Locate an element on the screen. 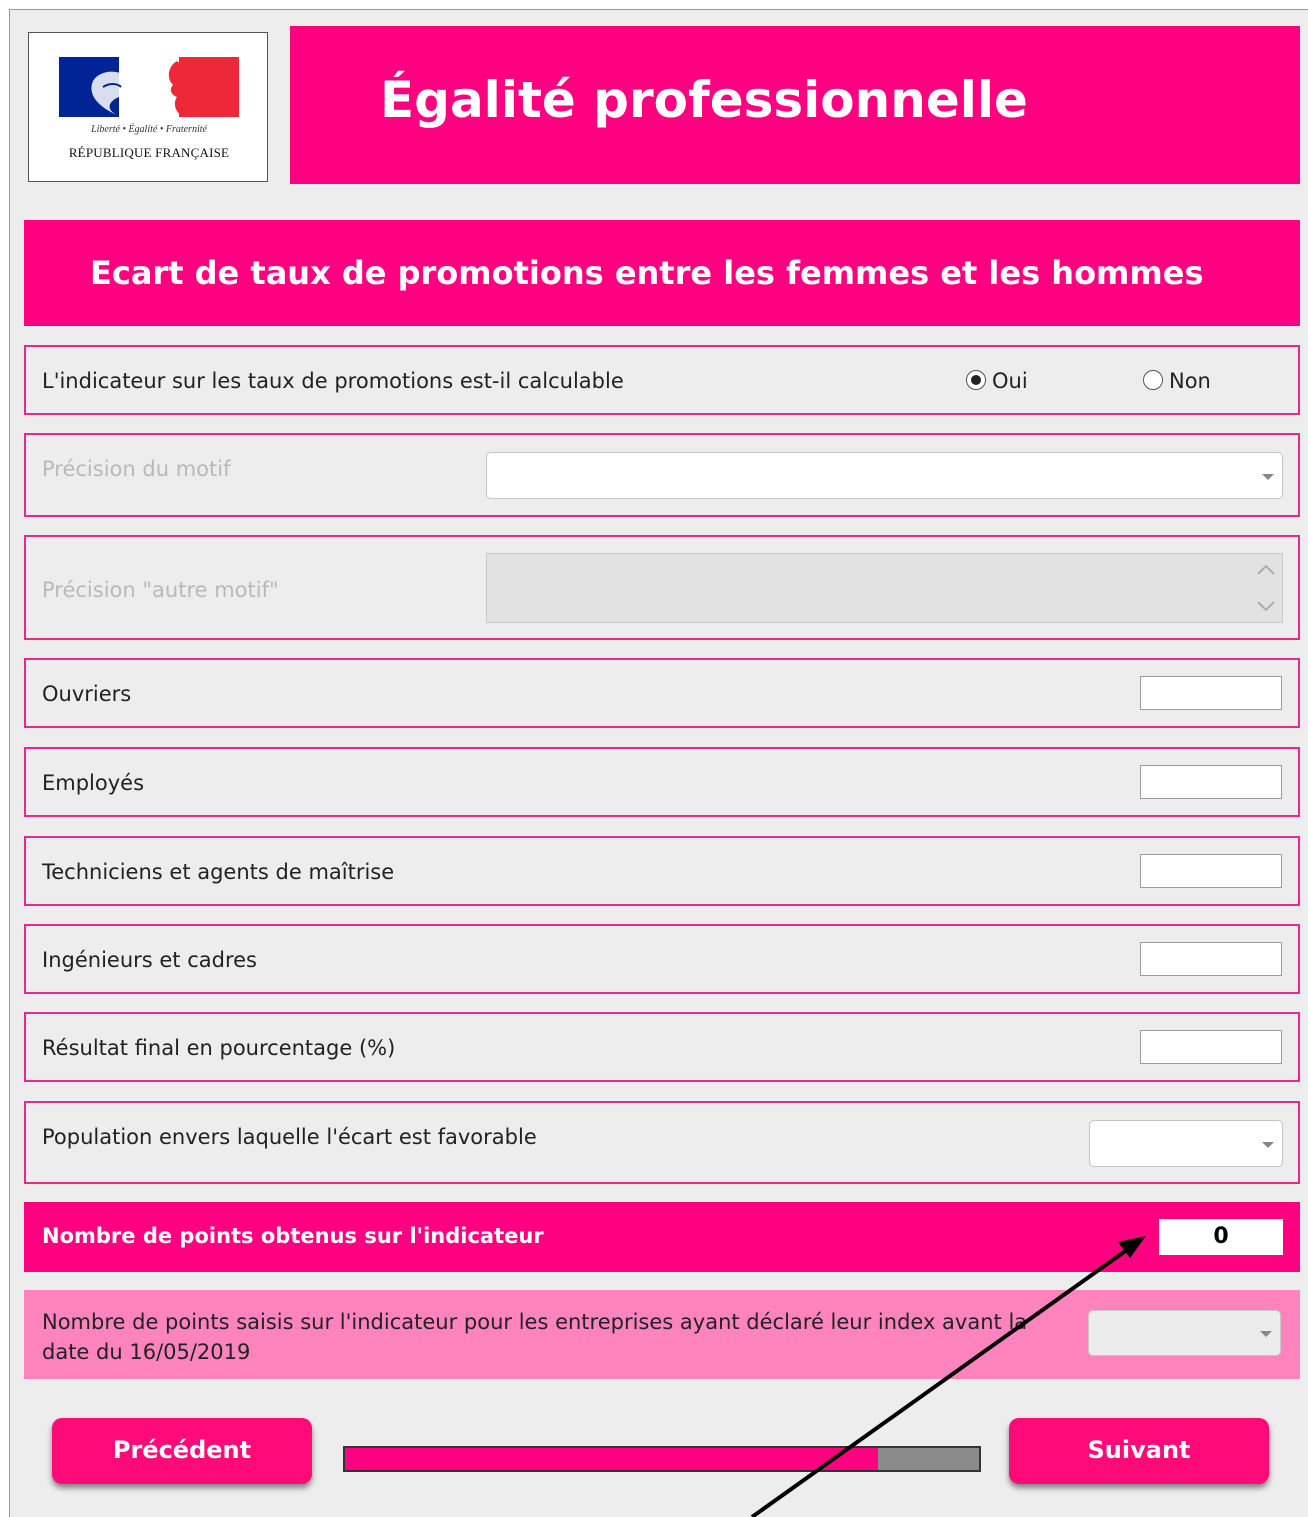 This screenshot has width=1308, height=1517. autre-motif-row: Précision "autre motif" is located at coordinates (662, 587).